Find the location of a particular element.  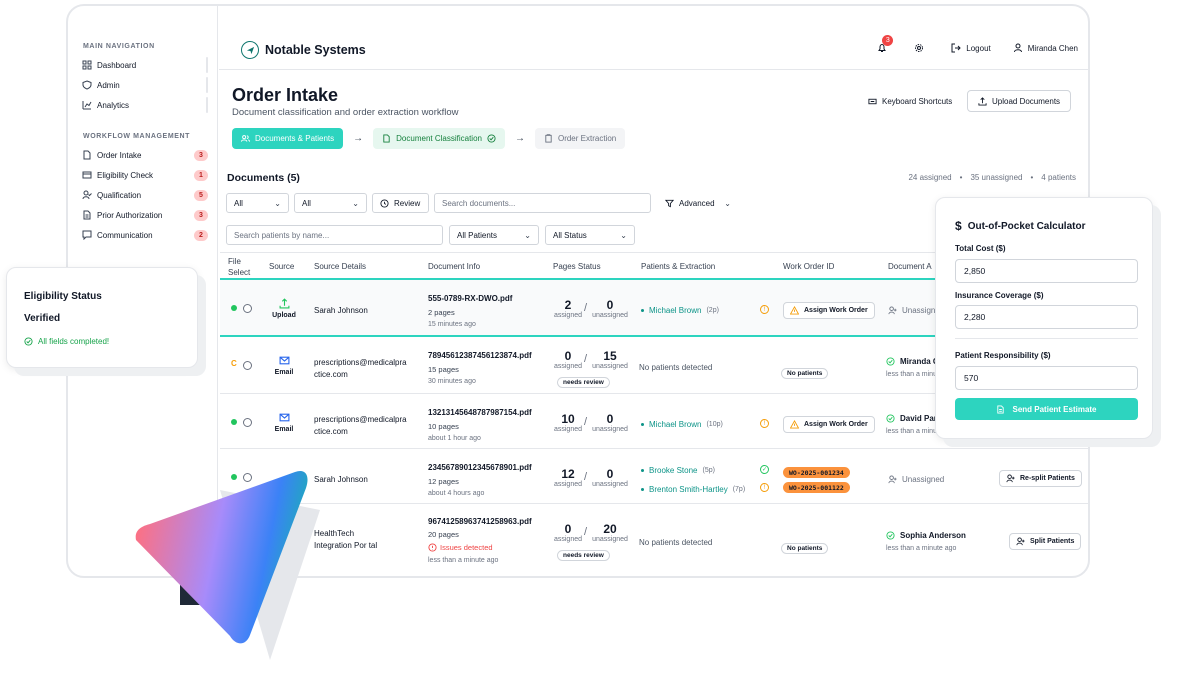

filter-select-1: All ⌄ is located at coordinates (257, 203).